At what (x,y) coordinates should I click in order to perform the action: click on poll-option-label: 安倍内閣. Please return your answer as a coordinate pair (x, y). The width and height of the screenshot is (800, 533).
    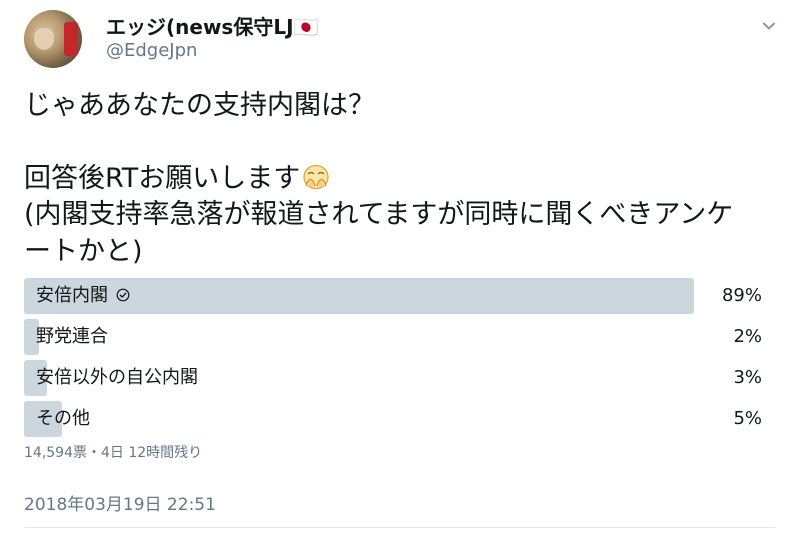
    Looking at the image, I should click on (83, 296).